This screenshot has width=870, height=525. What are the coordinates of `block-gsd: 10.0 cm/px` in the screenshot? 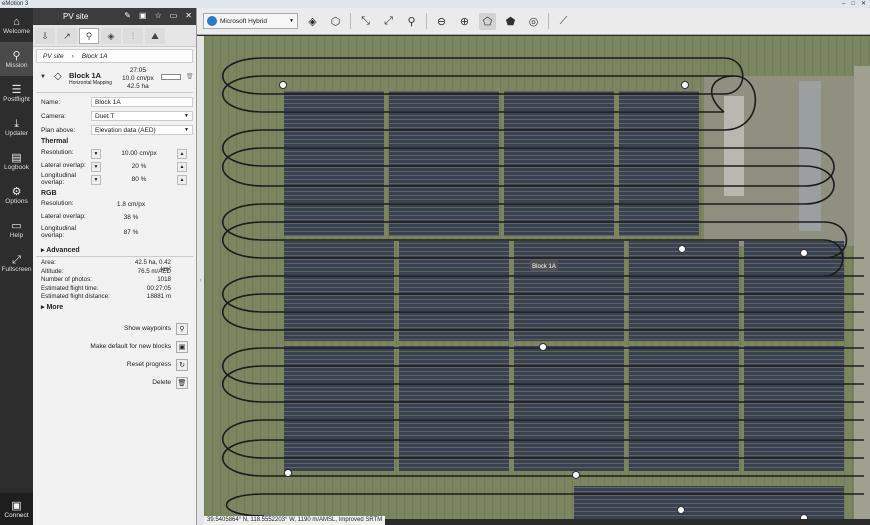 It's located at (138, 78).